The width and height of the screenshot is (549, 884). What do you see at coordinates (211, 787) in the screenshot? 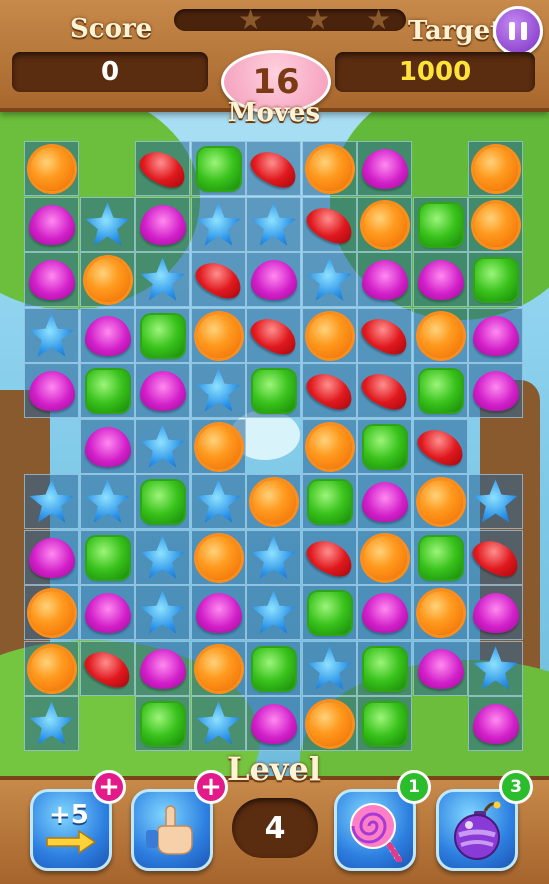
I see `buy-hand-button: +` at bounding box center [211, 787].